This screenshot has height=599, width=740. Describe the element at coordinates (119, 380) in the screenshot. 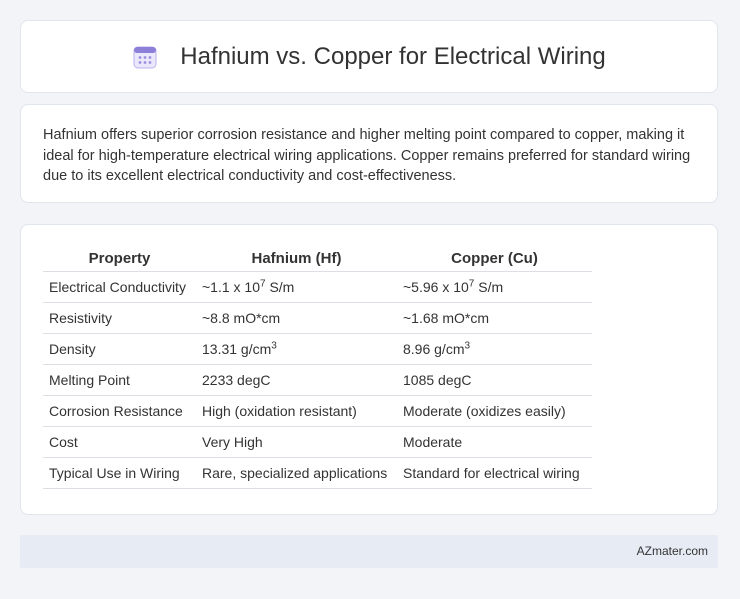

I see `property-cell: Melting Point` at that location.